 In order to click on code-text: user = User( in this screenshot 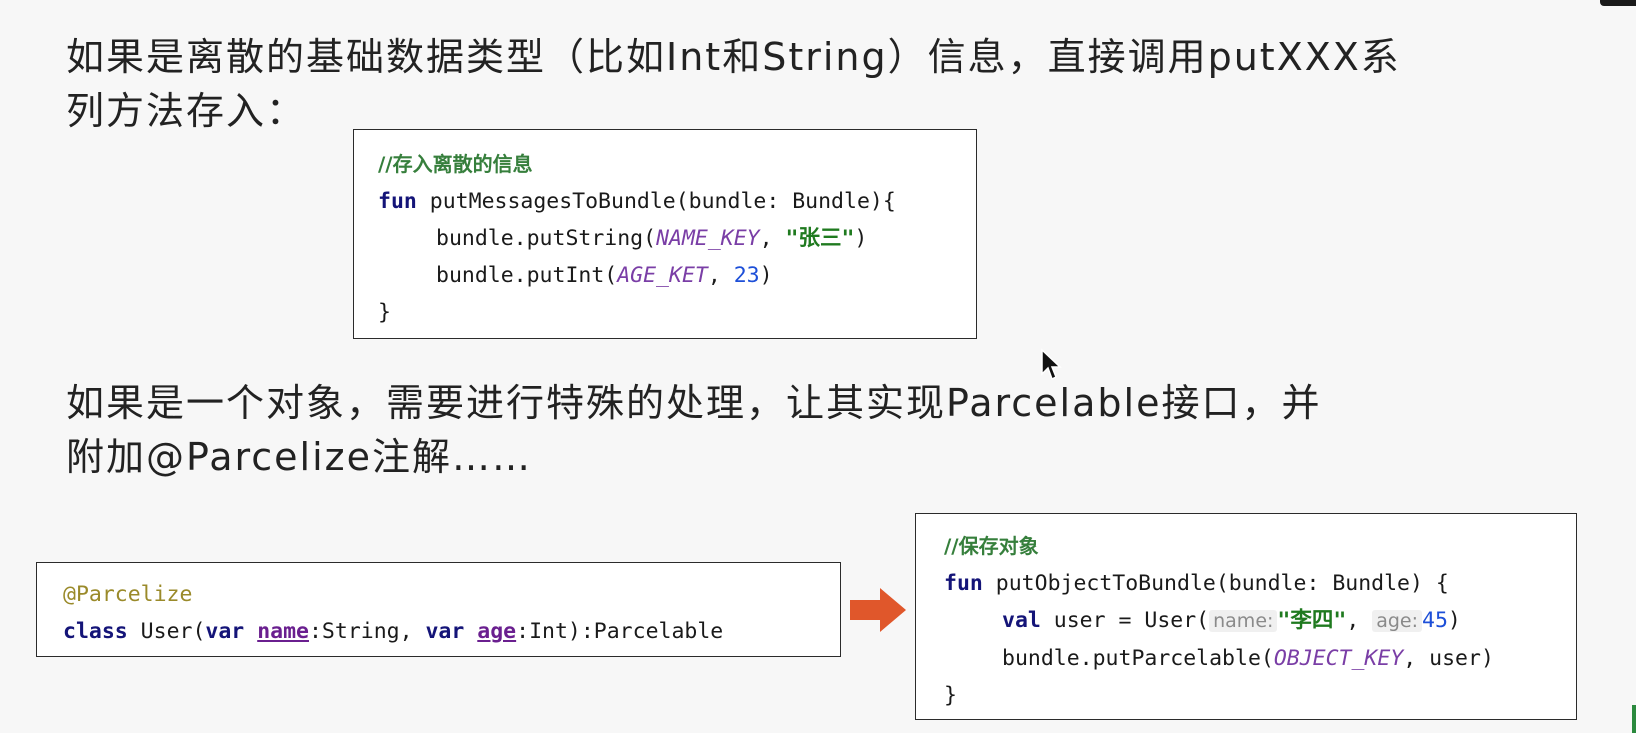, I will do `click(1125, 620)`.